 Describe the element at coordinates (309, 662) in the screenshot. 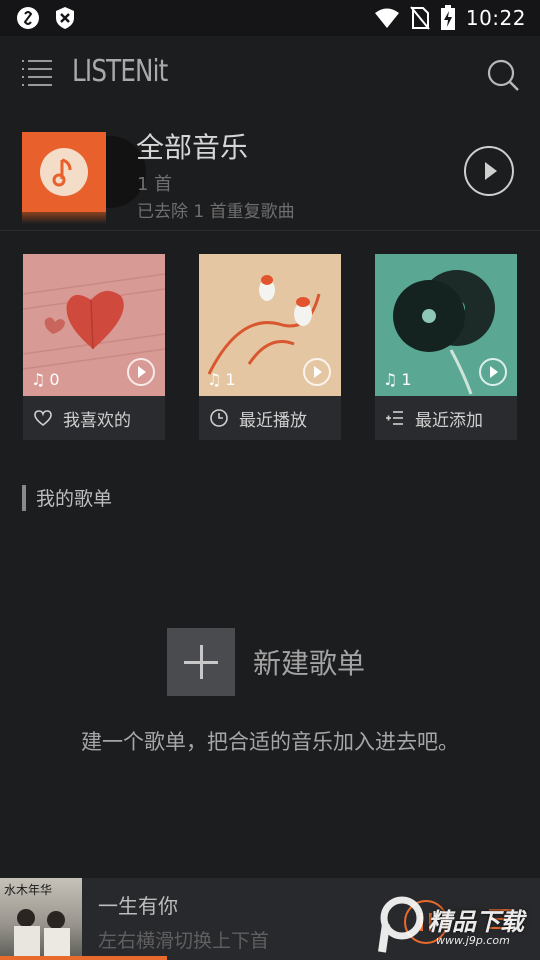

I see `new-playlist-label: 新建歌单` at that location.